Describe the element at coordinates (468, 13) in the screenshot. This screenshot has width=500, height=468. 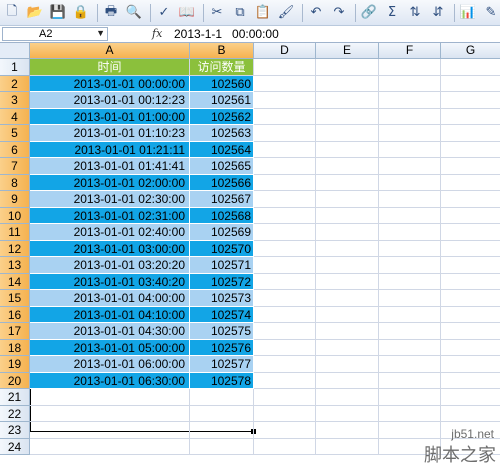
I see `chart-wizard-icon: 📊` at that location.